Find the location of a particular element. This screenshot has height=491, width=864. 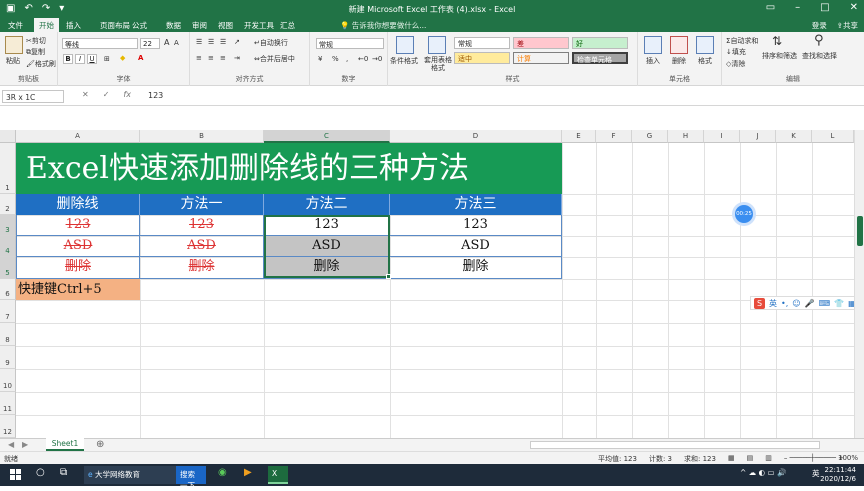

orientation-icon: ↗ is located at coordinates (237, 42).